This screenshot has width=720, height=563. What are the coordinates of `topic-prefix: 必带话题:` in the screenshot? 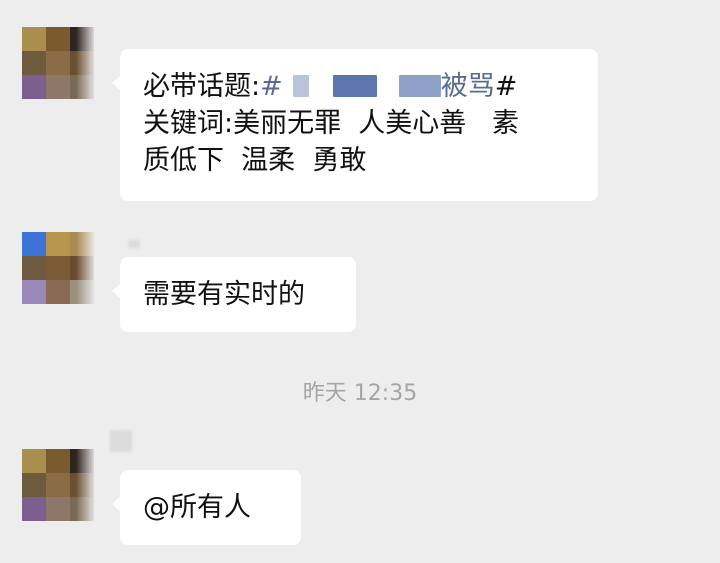 It's located at (202, 86).